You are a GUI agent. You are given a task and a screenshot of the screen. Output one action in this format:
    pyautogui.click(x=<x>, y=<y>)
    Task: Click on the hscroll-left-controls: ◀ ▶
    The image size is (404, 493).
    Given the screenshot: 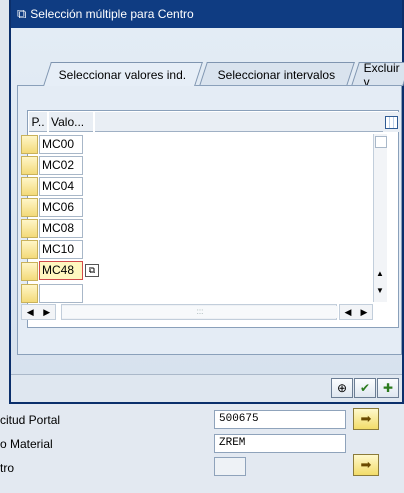 What is the action you would take?
    pyautogui.click(x=38, y=312)
    